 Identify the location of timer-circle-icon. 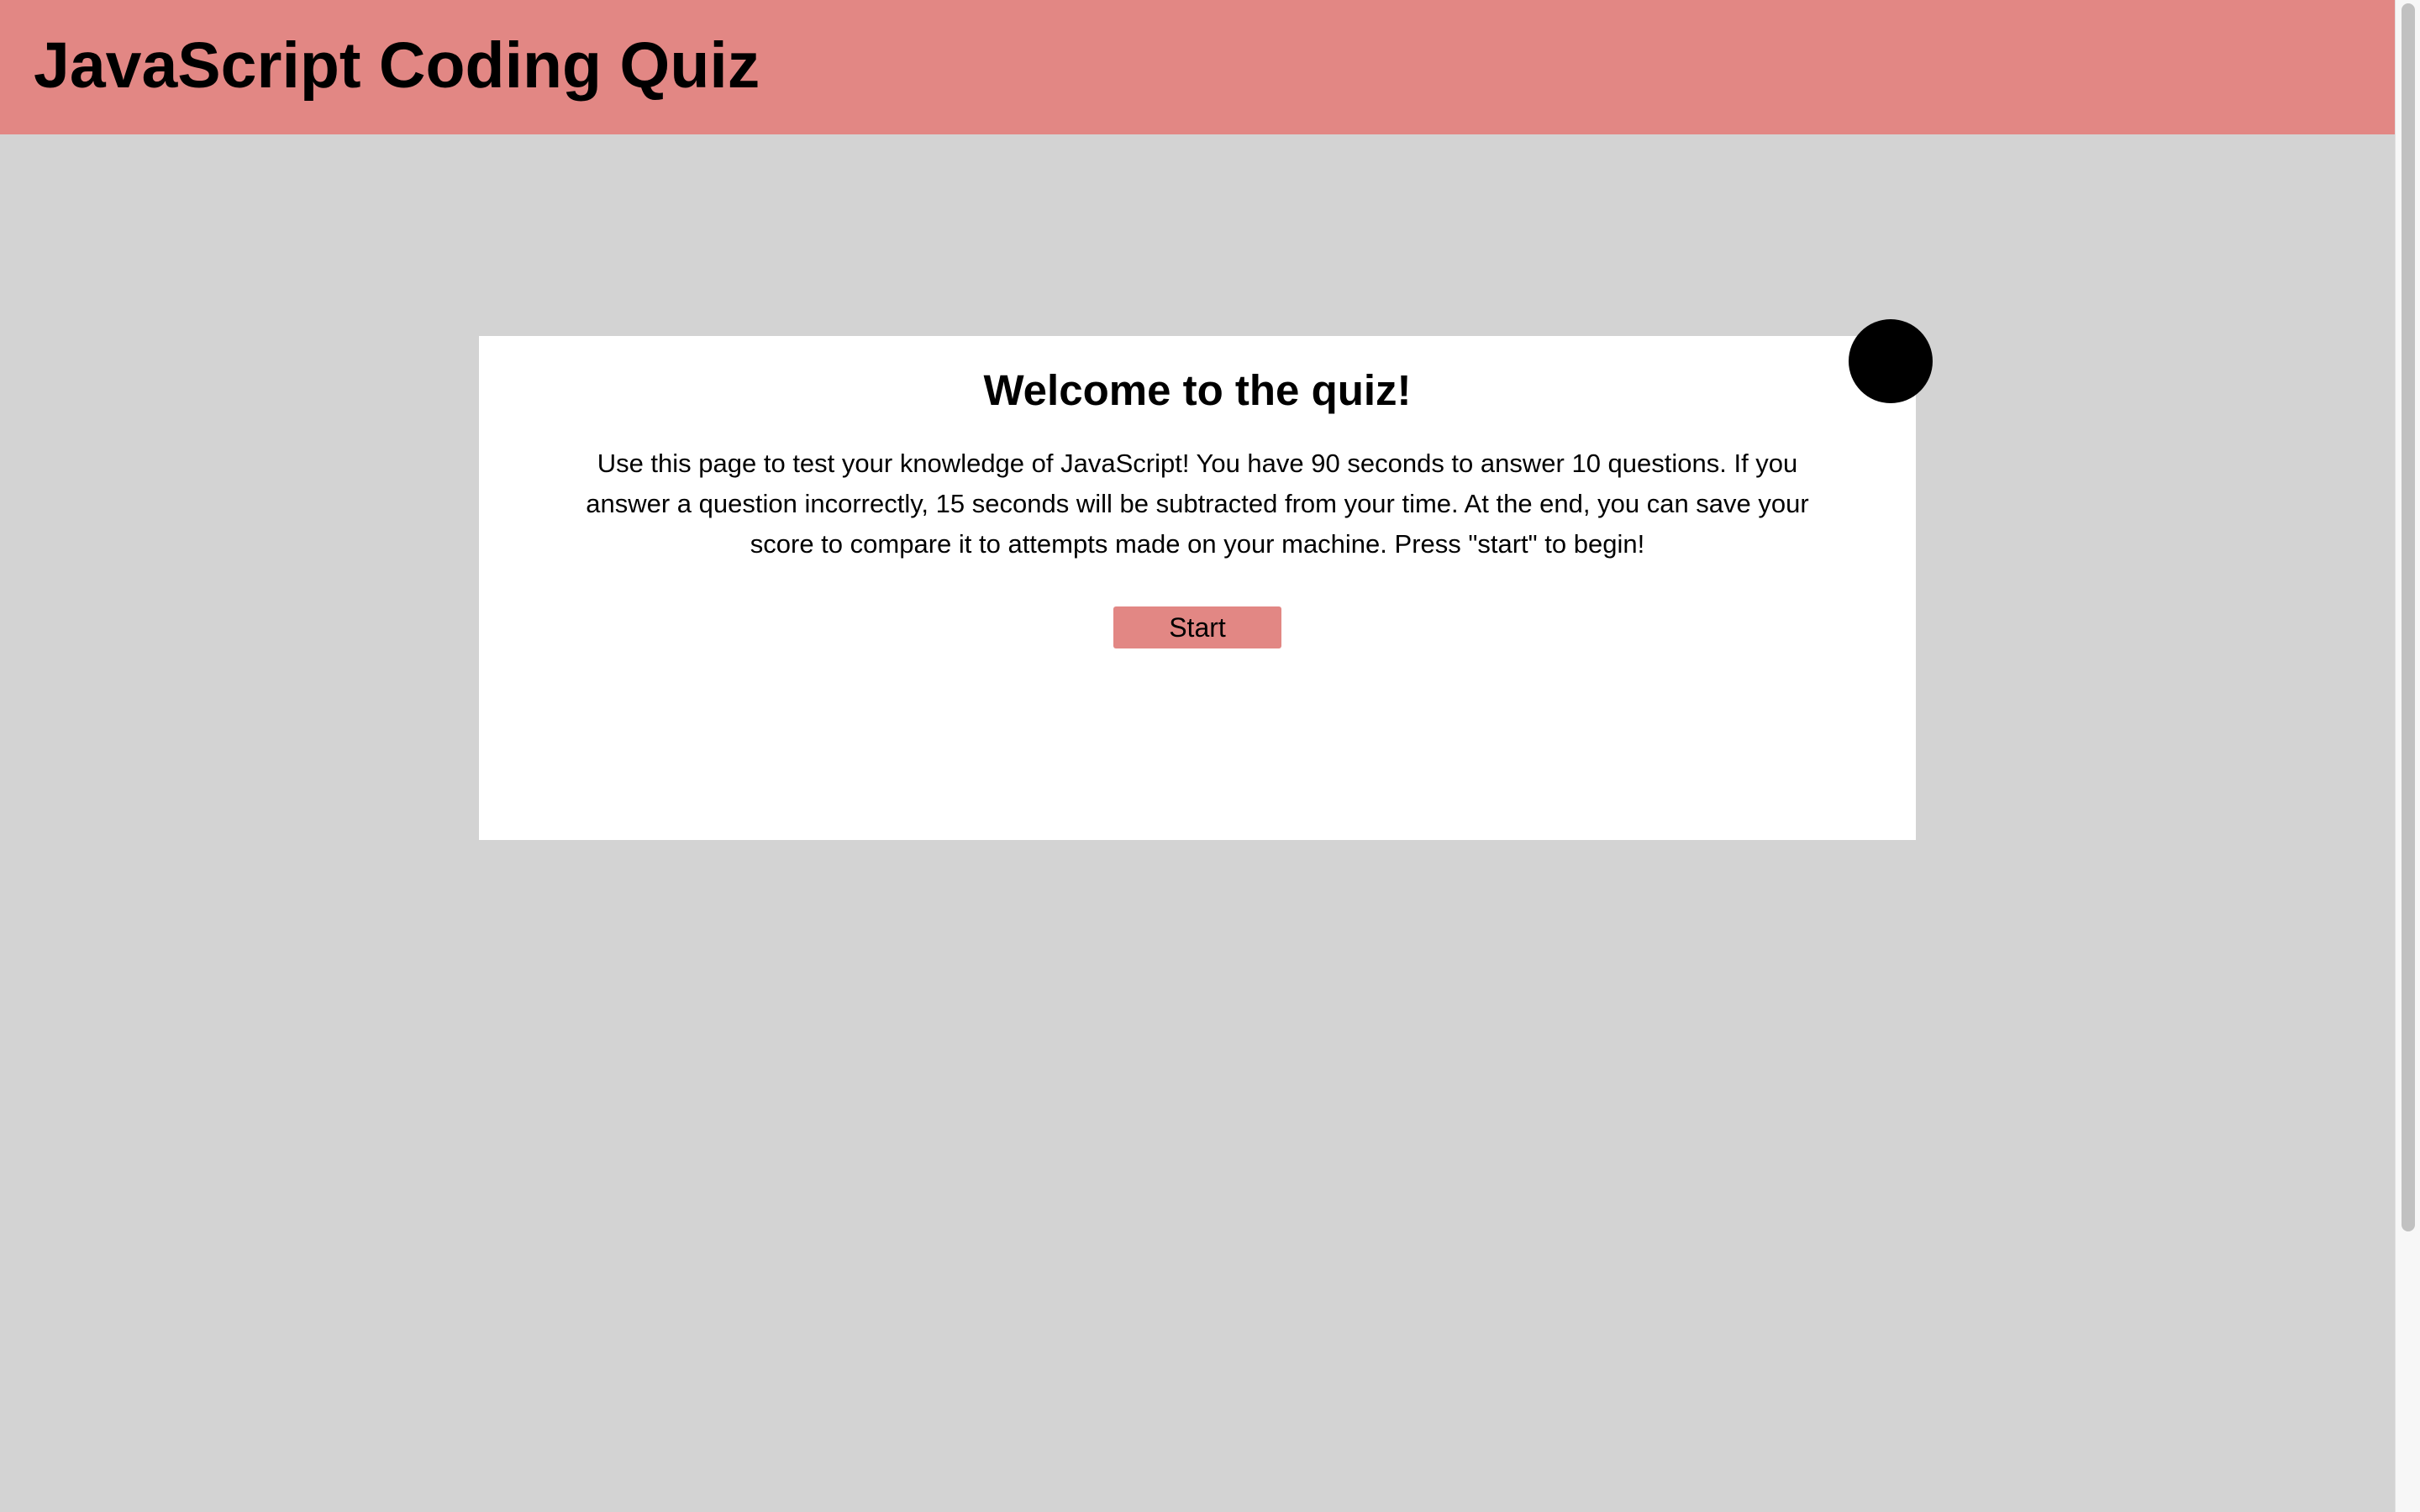
(1891, 361).